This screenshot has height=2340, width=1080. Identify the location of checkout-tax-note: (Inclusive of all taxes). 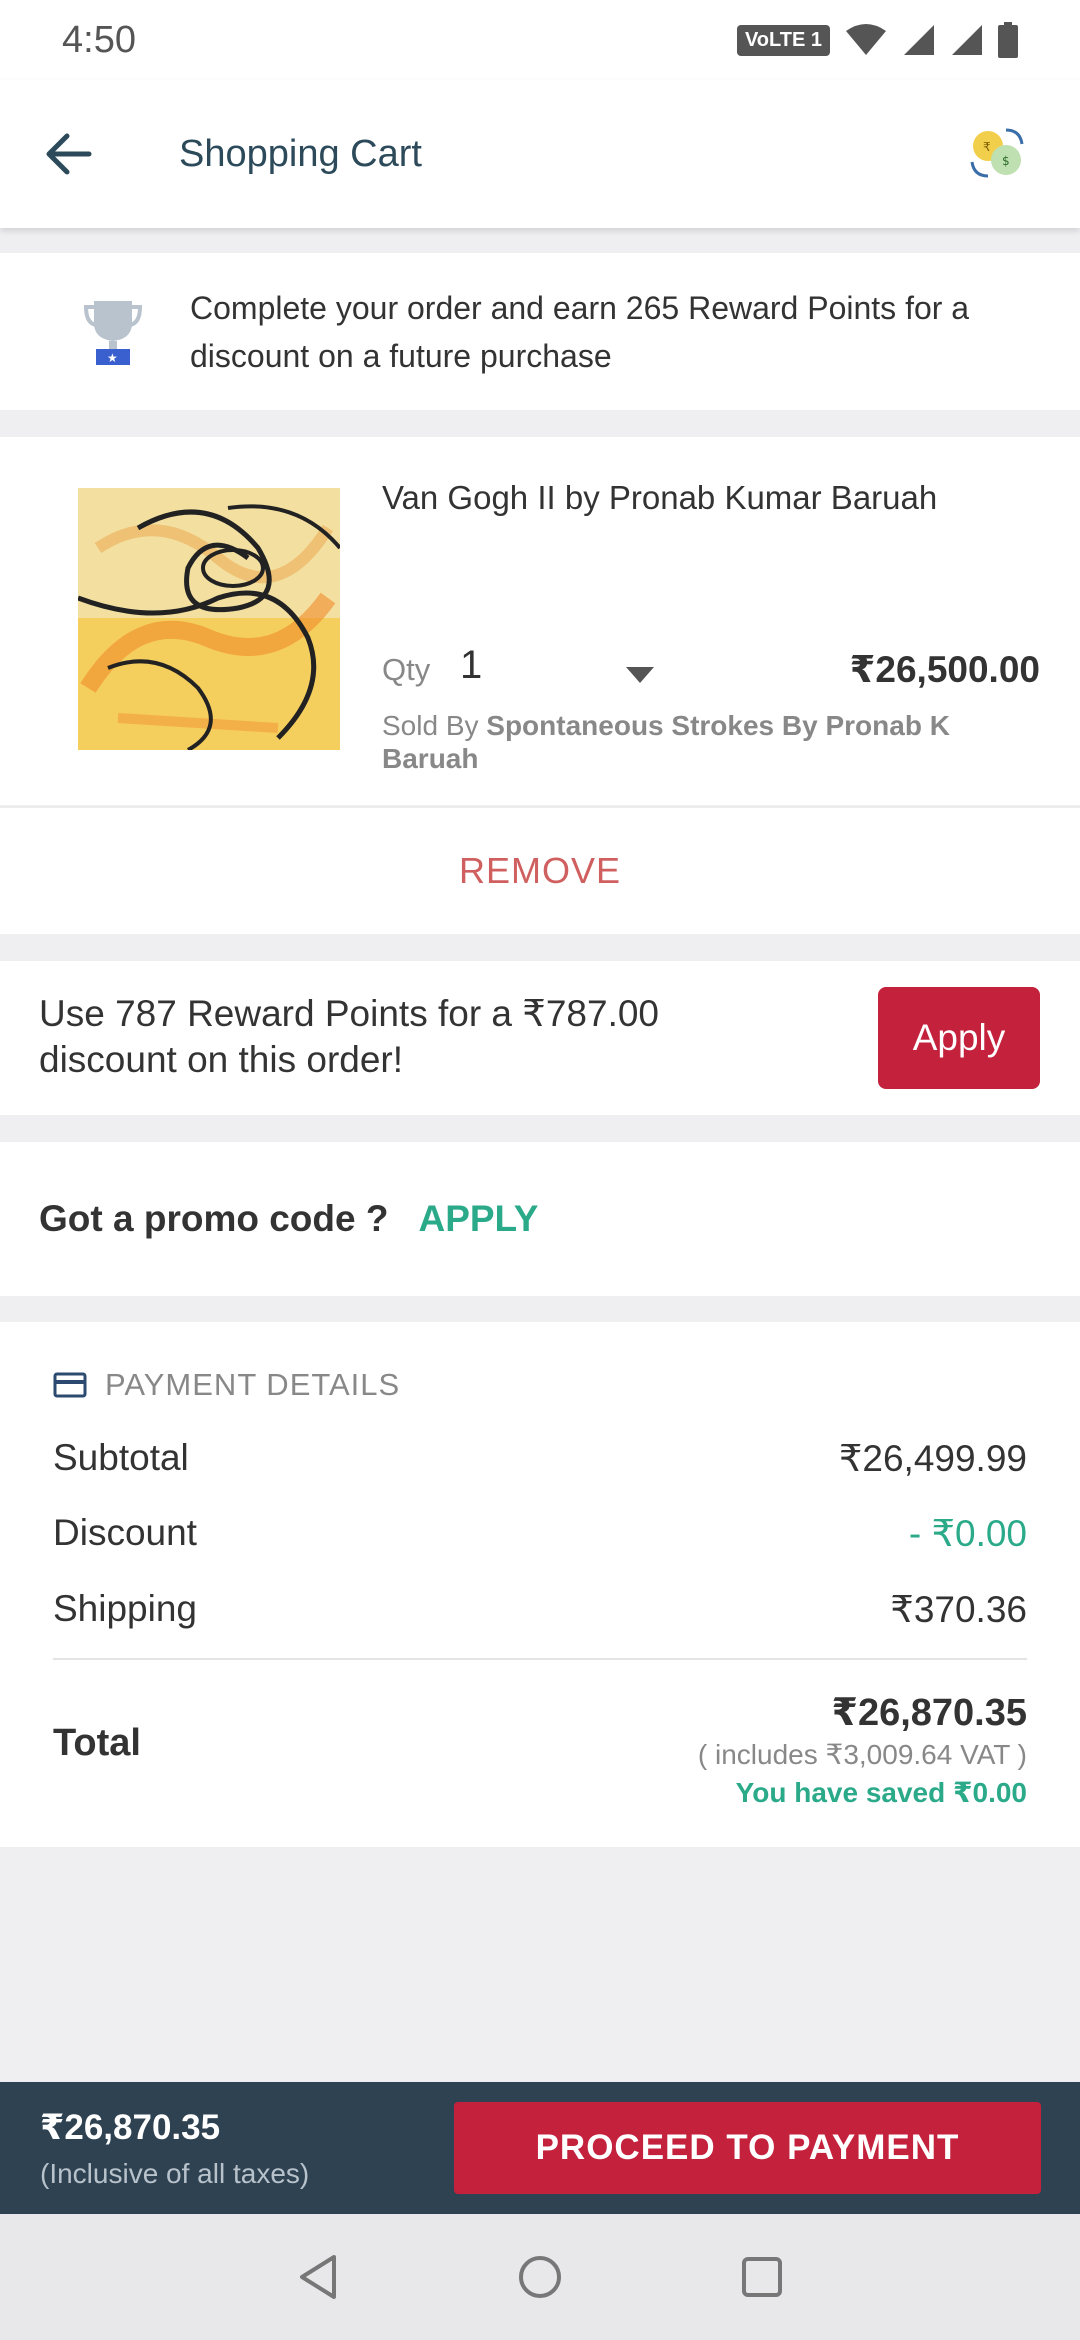
(175, 2173).